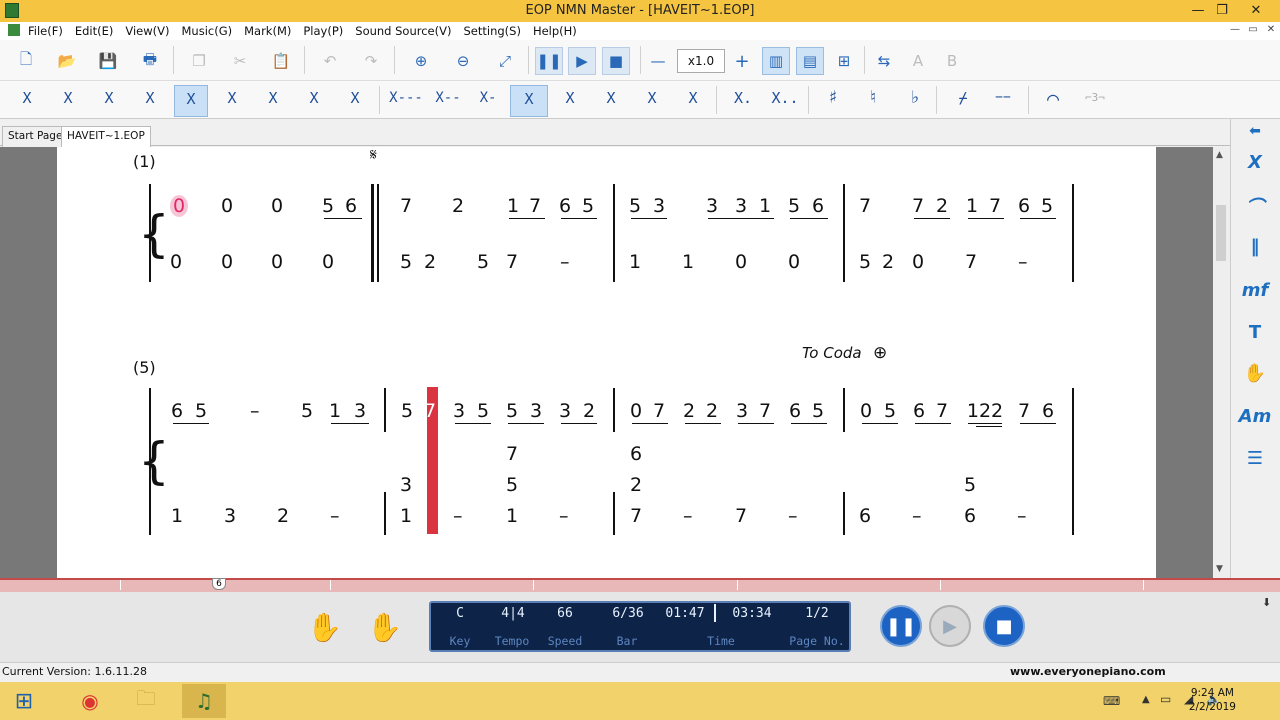  I want to click on scroll-up-icon: ▲, so click(1219, 155).